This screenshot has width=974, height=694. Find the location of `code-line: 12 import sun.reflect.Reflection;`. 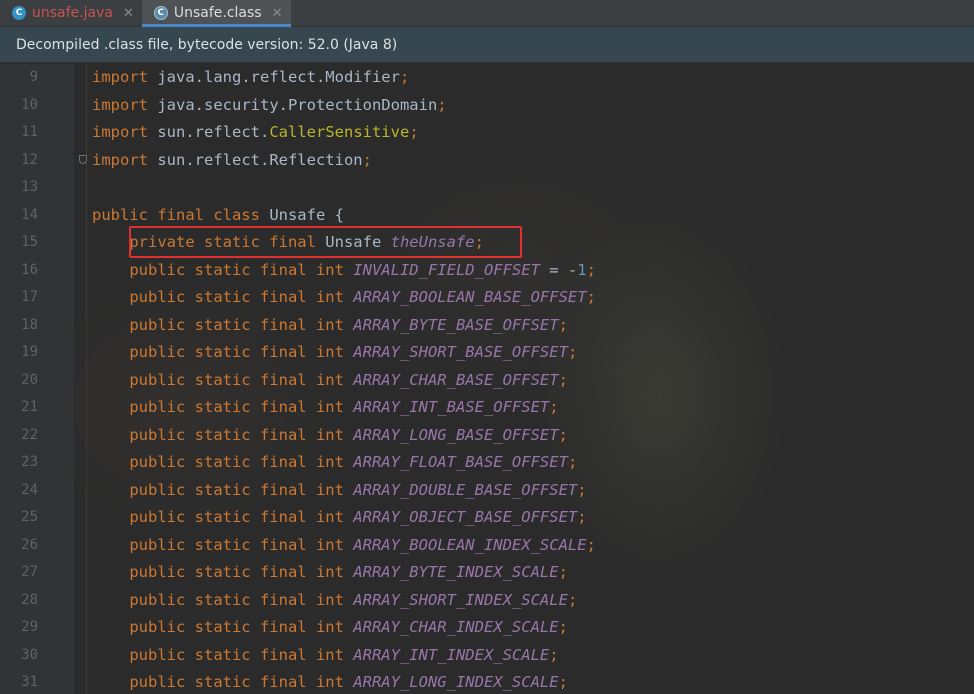

code-line: 12 import sun.reflect.Reflection; is located at coordinates (487, 161).